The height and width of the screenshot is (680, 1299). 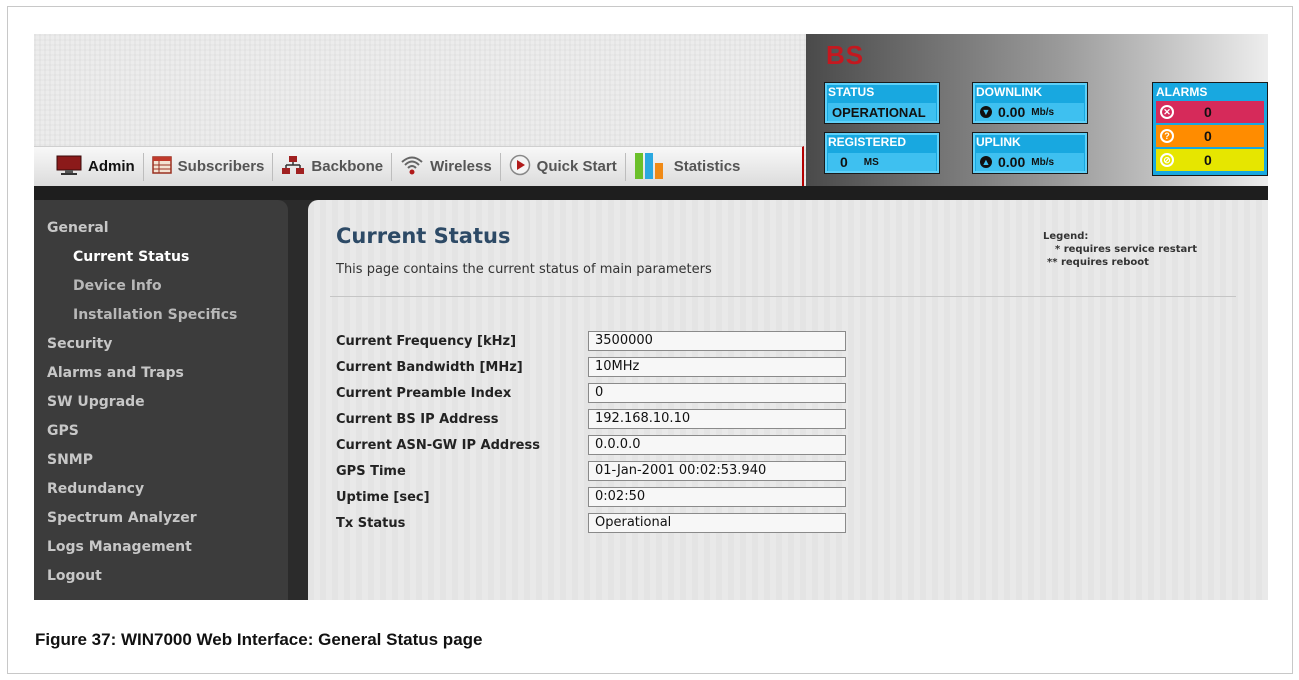 What do you see at coordinates (161, 373) in the screenshot?
I see `sidebar-item-alarms-and-traps: Alarms and Traps` at bounding box center [161, 373].